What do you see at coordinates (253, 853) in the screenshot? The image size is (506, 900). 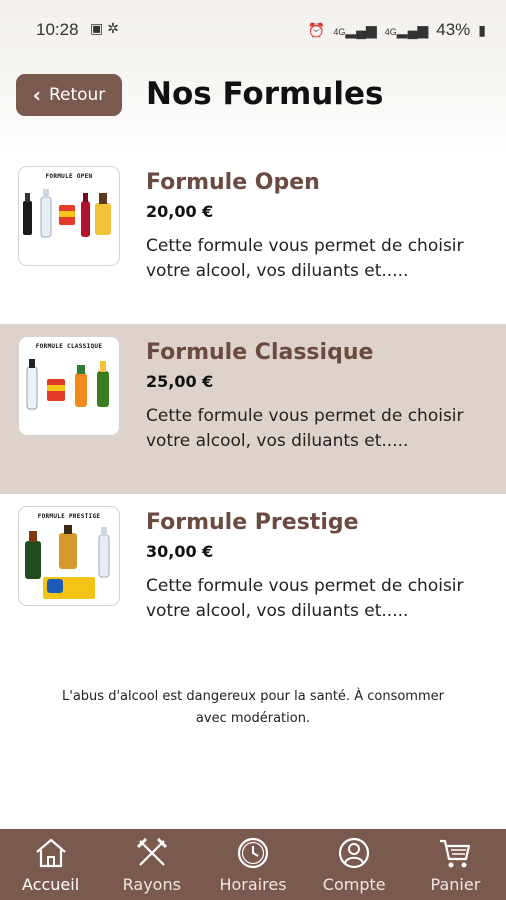 I see `clock-icon` at bounding box center [253, 853].